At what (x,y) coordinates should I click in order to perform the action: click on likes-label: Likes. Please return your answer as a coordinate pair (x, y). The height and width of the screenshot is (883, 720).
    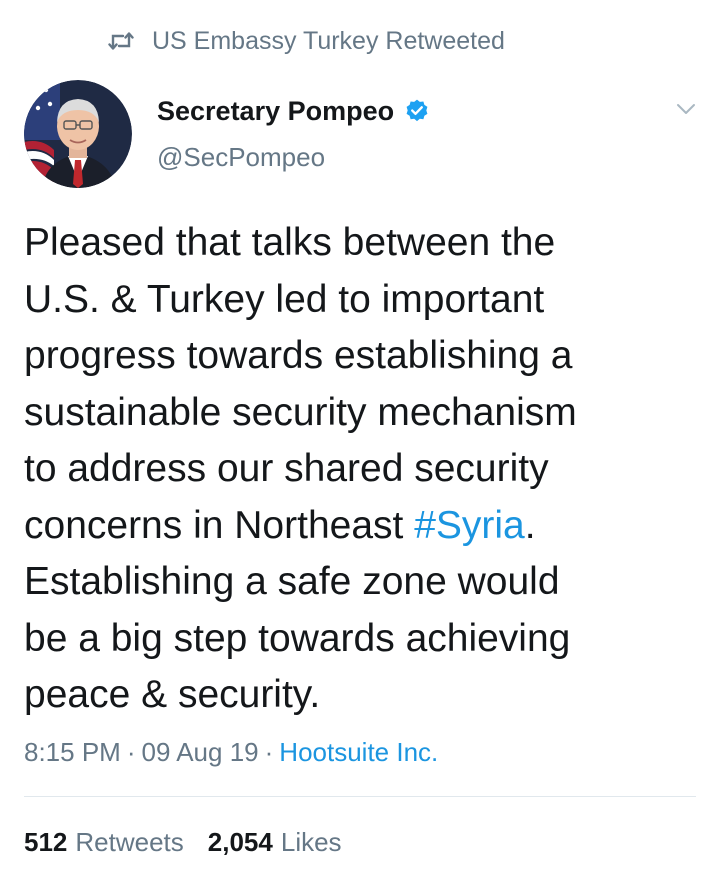
    Looking at the image, I should click on (311, 841).